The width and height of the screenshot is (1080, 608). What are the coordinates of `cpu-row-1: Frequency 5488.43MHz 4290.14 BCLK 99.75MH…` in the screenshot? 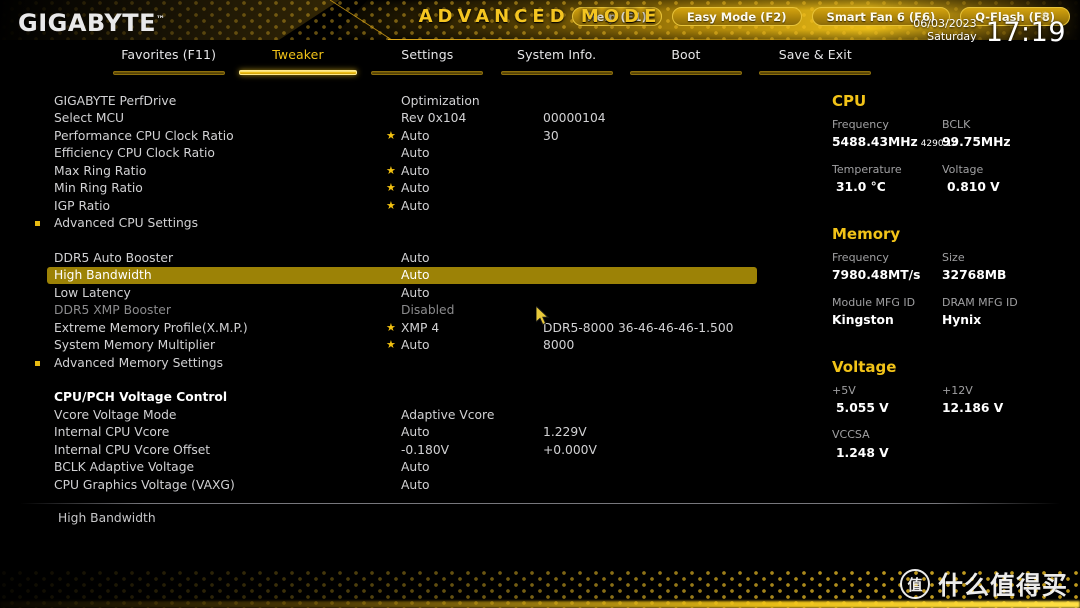 It's located at (956, 134).